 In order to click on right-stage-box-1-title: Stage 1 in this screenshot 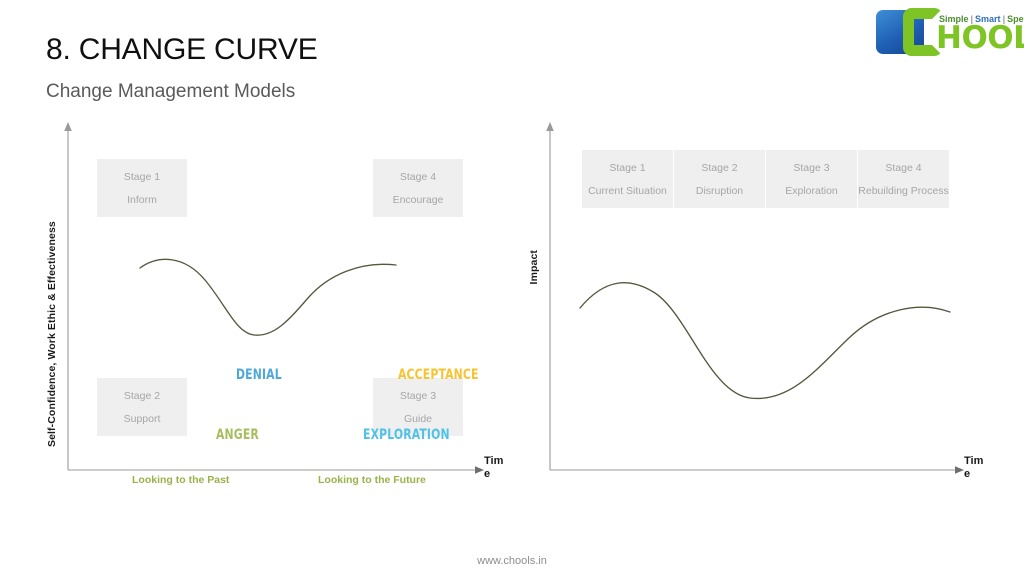, I will do `click(627, 167)`.